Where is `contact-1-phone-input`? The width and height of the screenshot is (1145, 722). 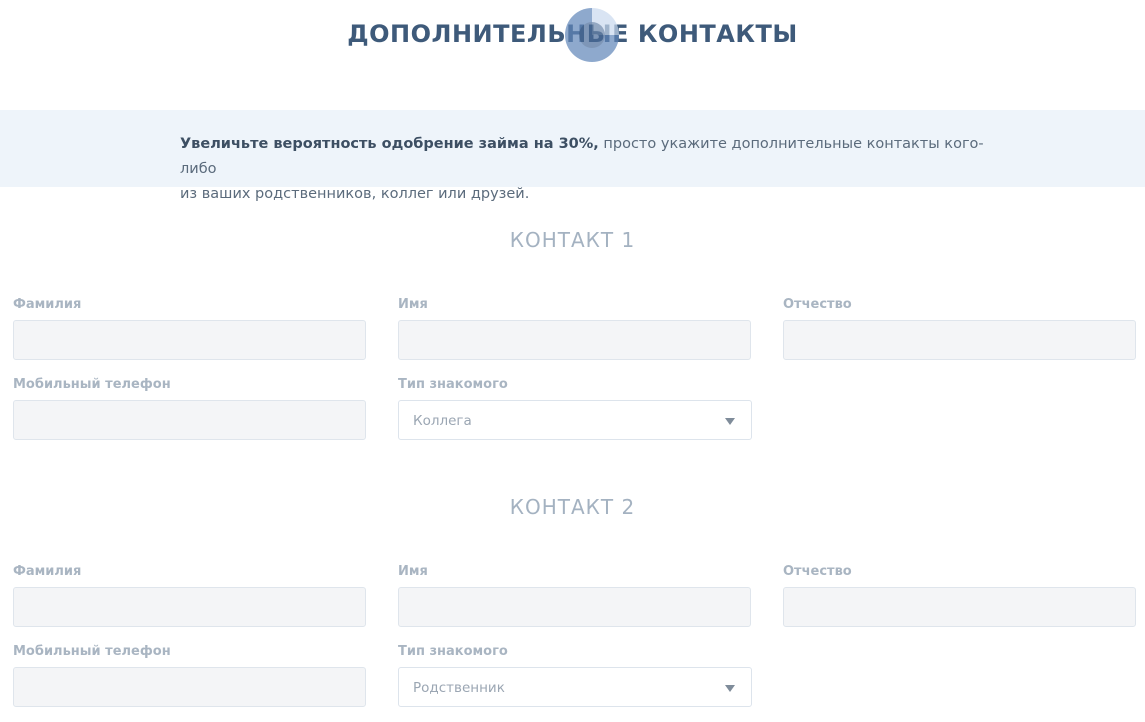 contact-1-phone-input is located at coordinates (189, 420).